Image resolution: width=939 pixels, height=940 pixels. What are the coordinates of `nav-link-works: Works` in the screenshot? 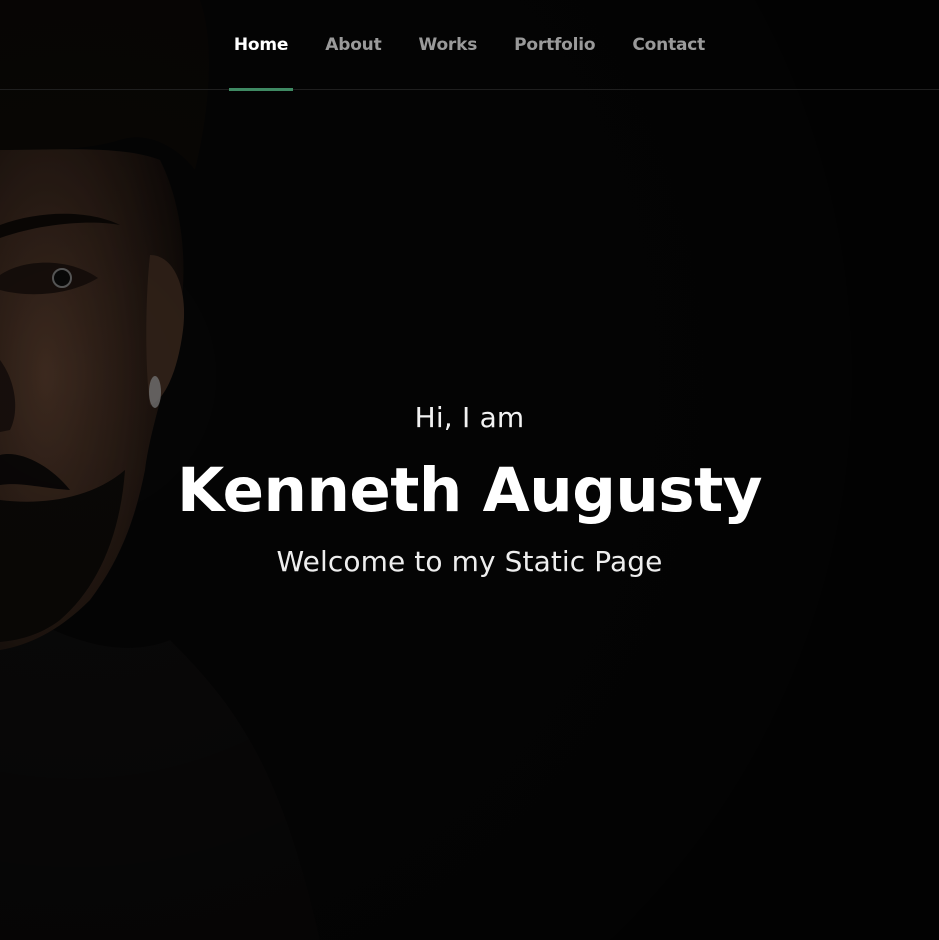 It's located at (448, 45).